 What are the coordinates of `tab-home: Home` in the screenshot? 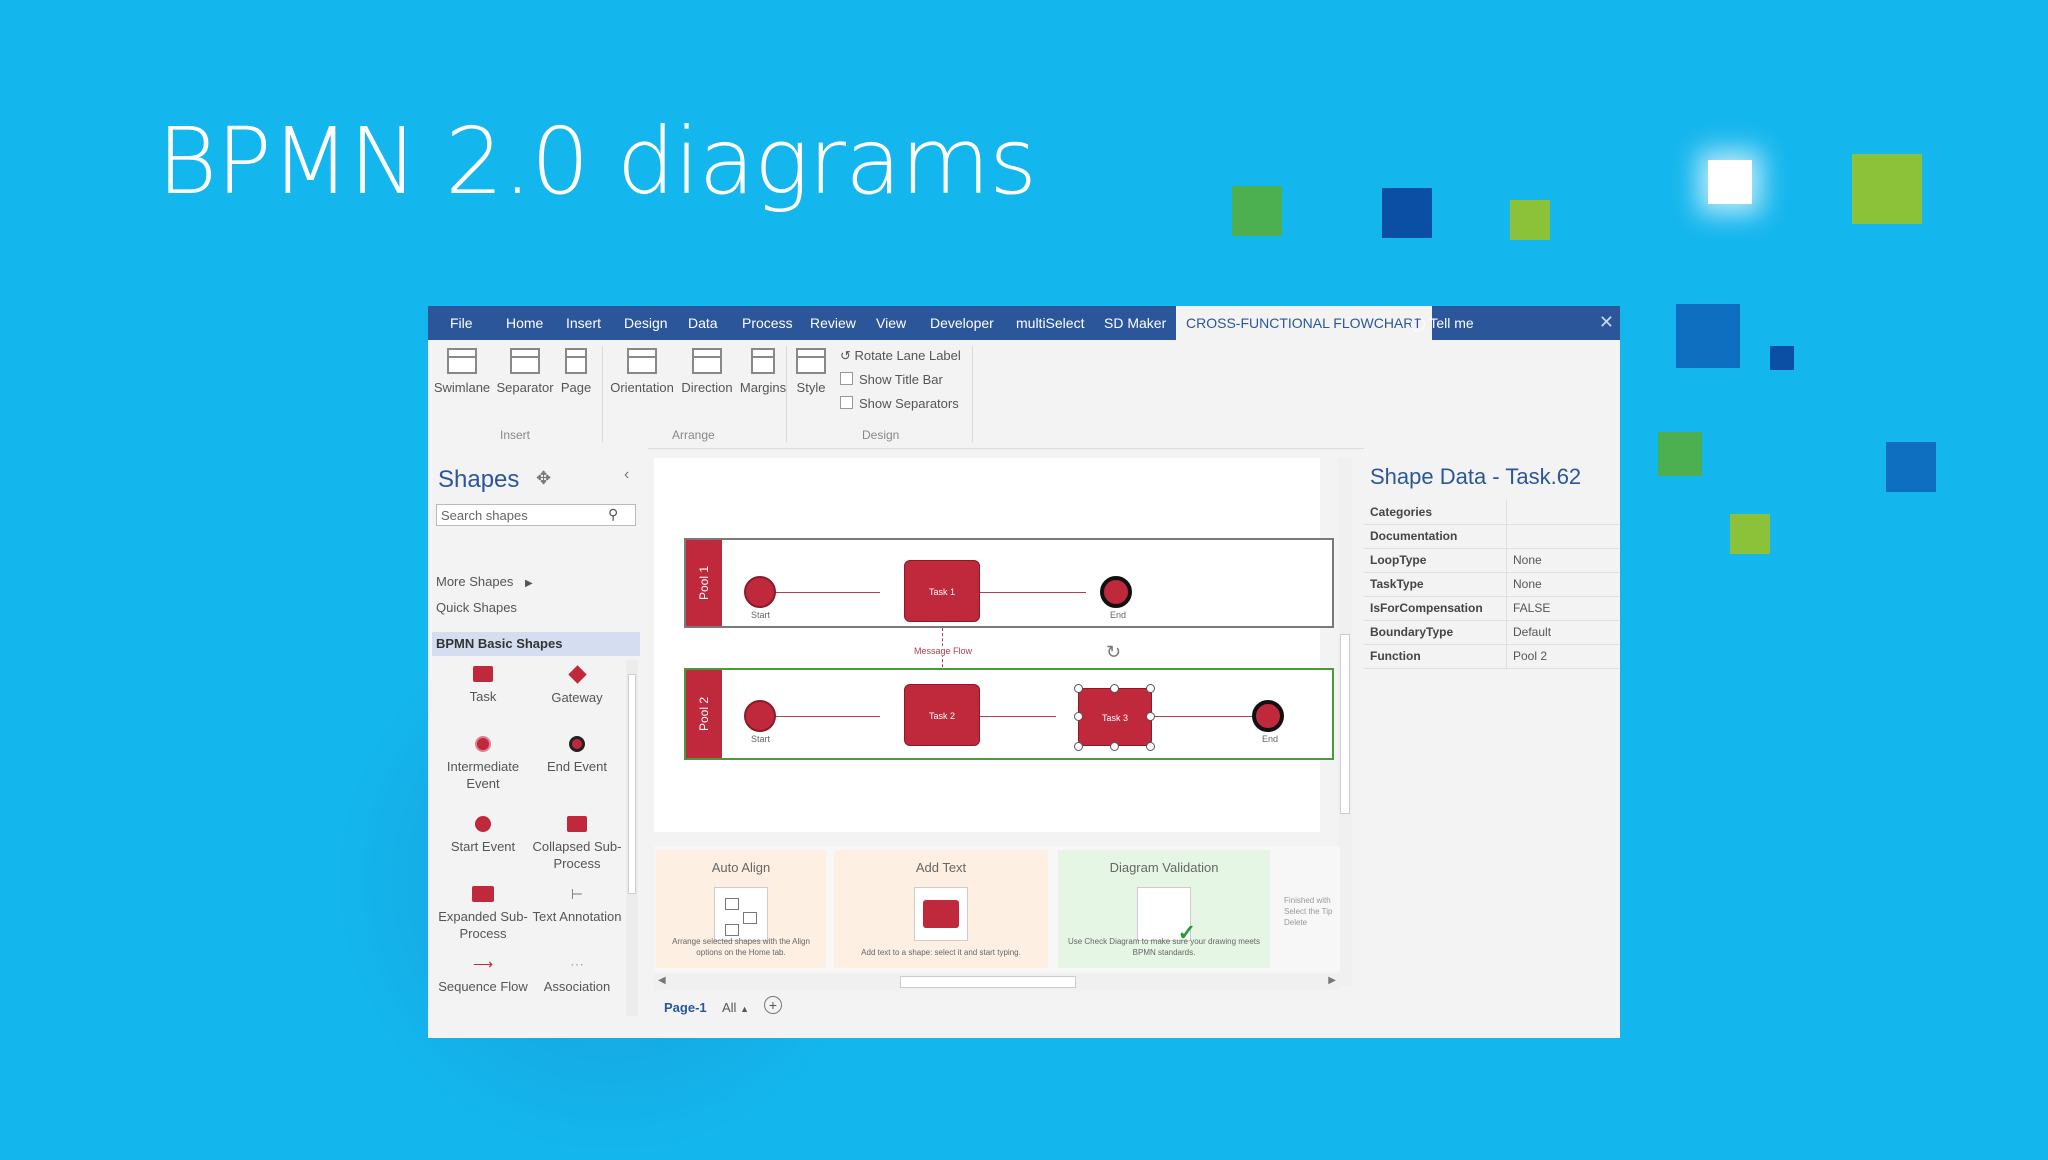 It's located at (524, 323).